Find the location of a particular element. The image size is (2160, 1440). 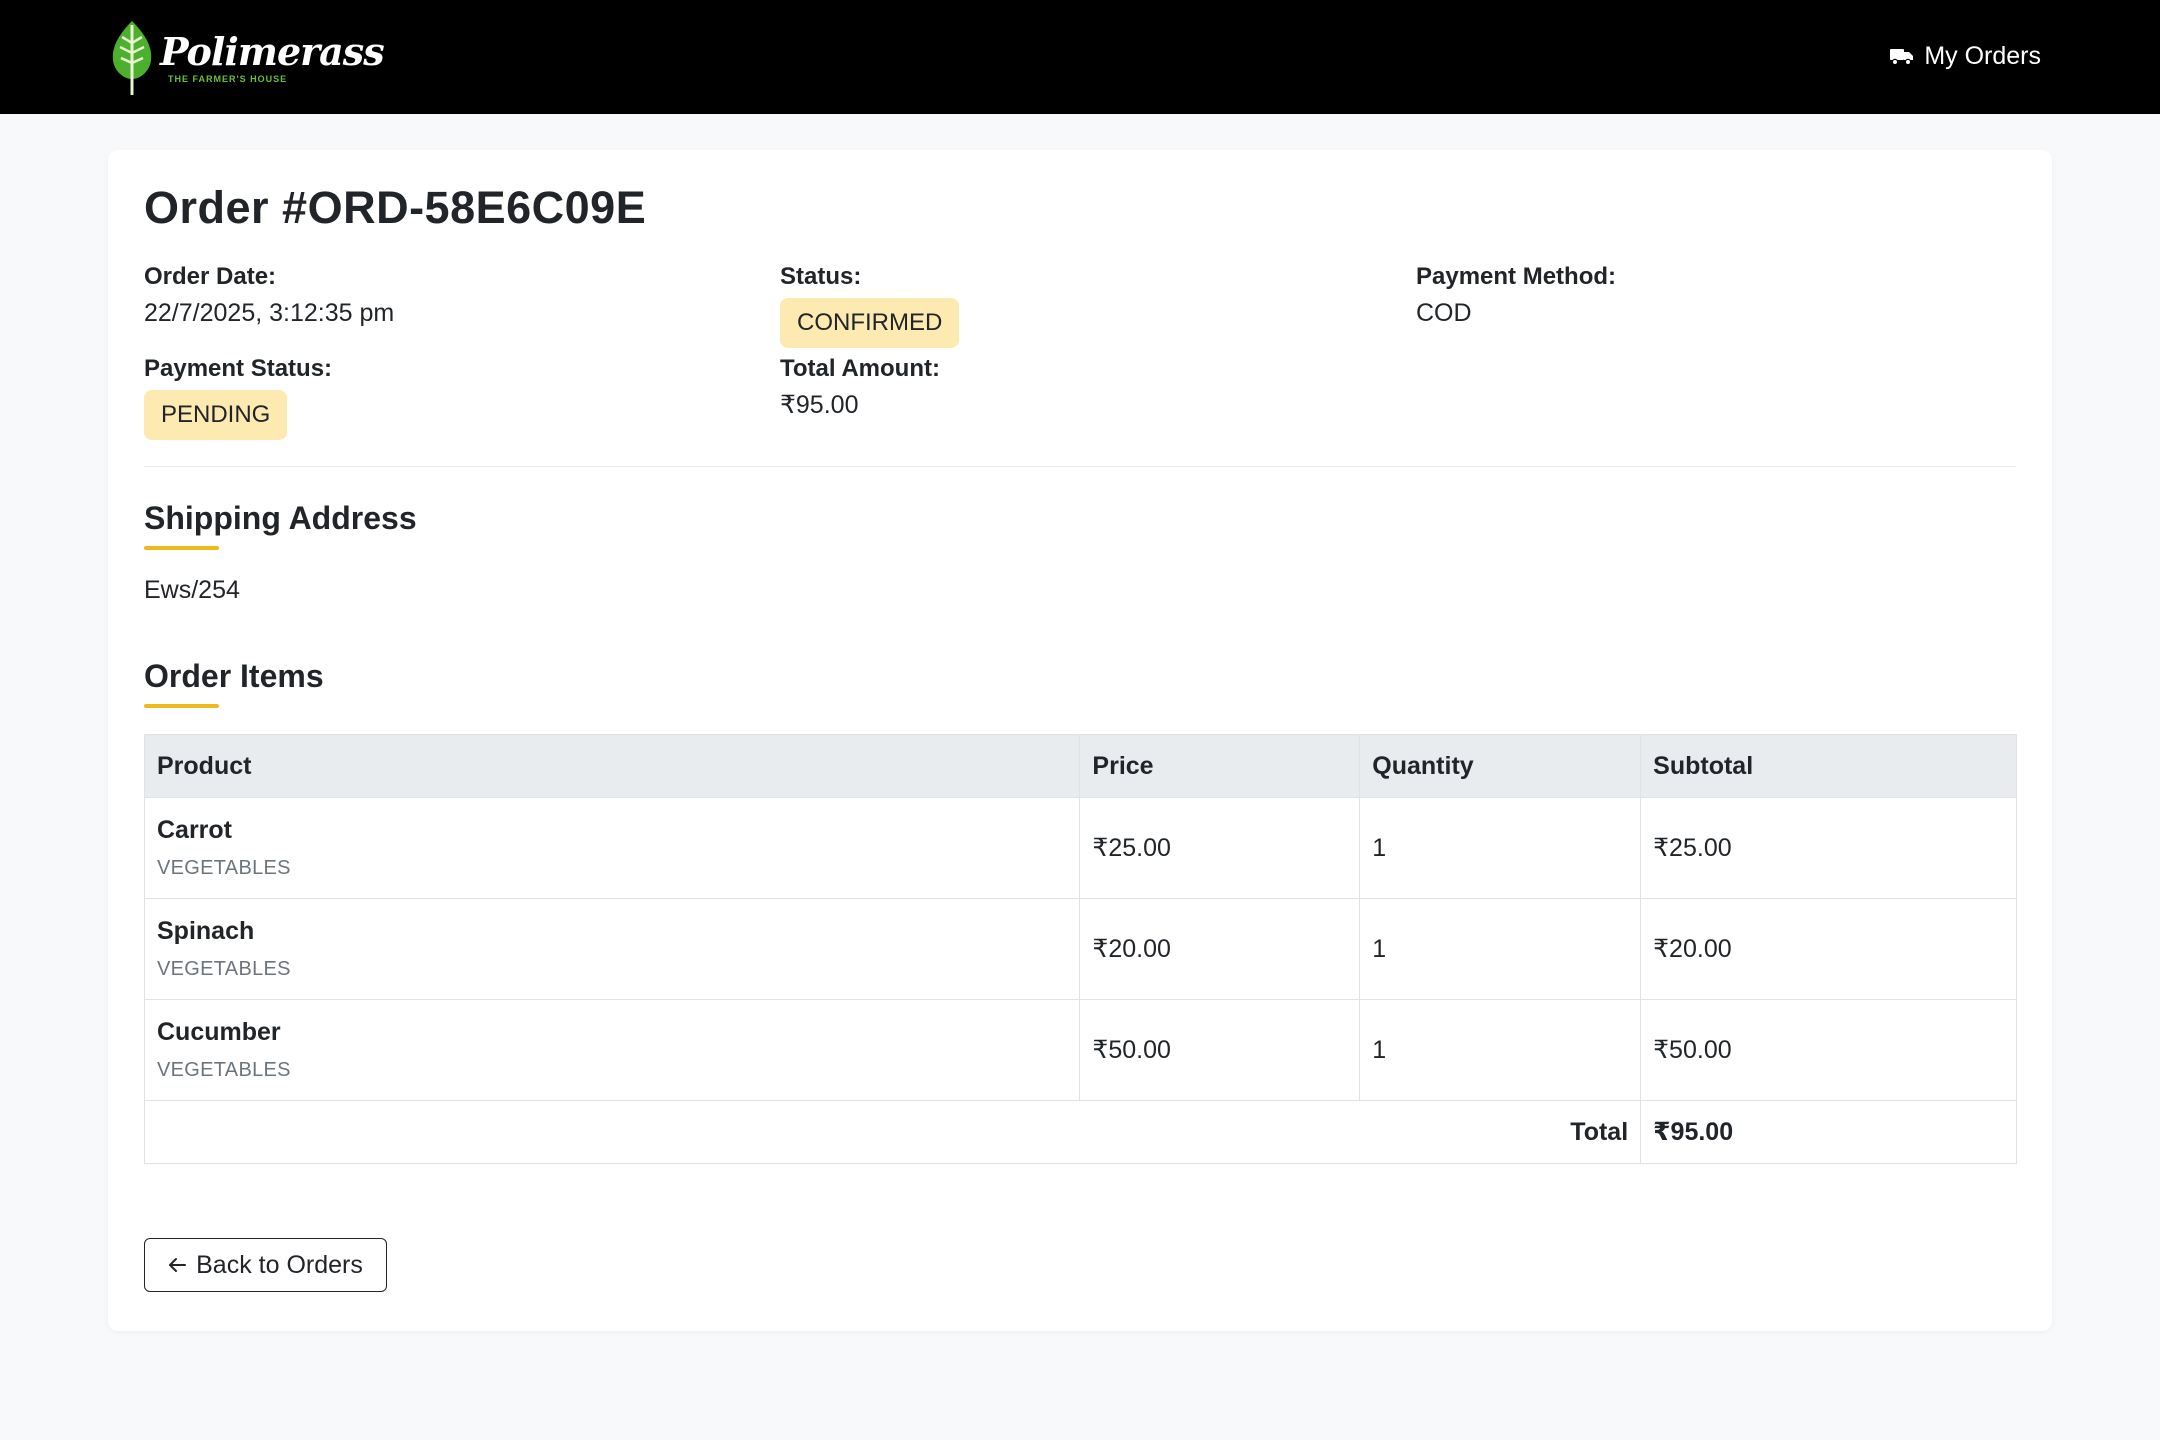

product-cell: Spinach VEGETABLES is located at coordinates (612, 949).